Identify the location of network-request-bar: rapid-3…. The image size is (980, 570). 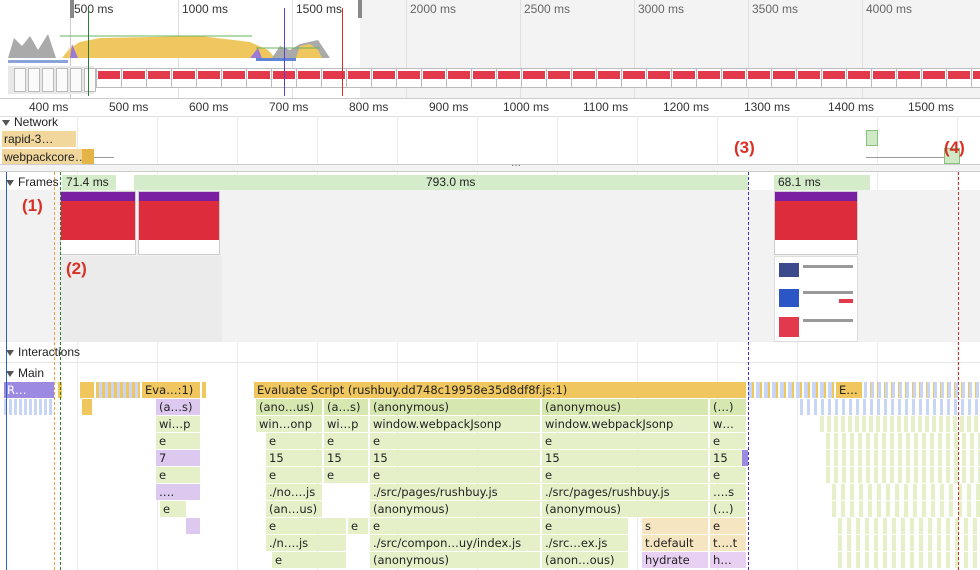
(39, 139).